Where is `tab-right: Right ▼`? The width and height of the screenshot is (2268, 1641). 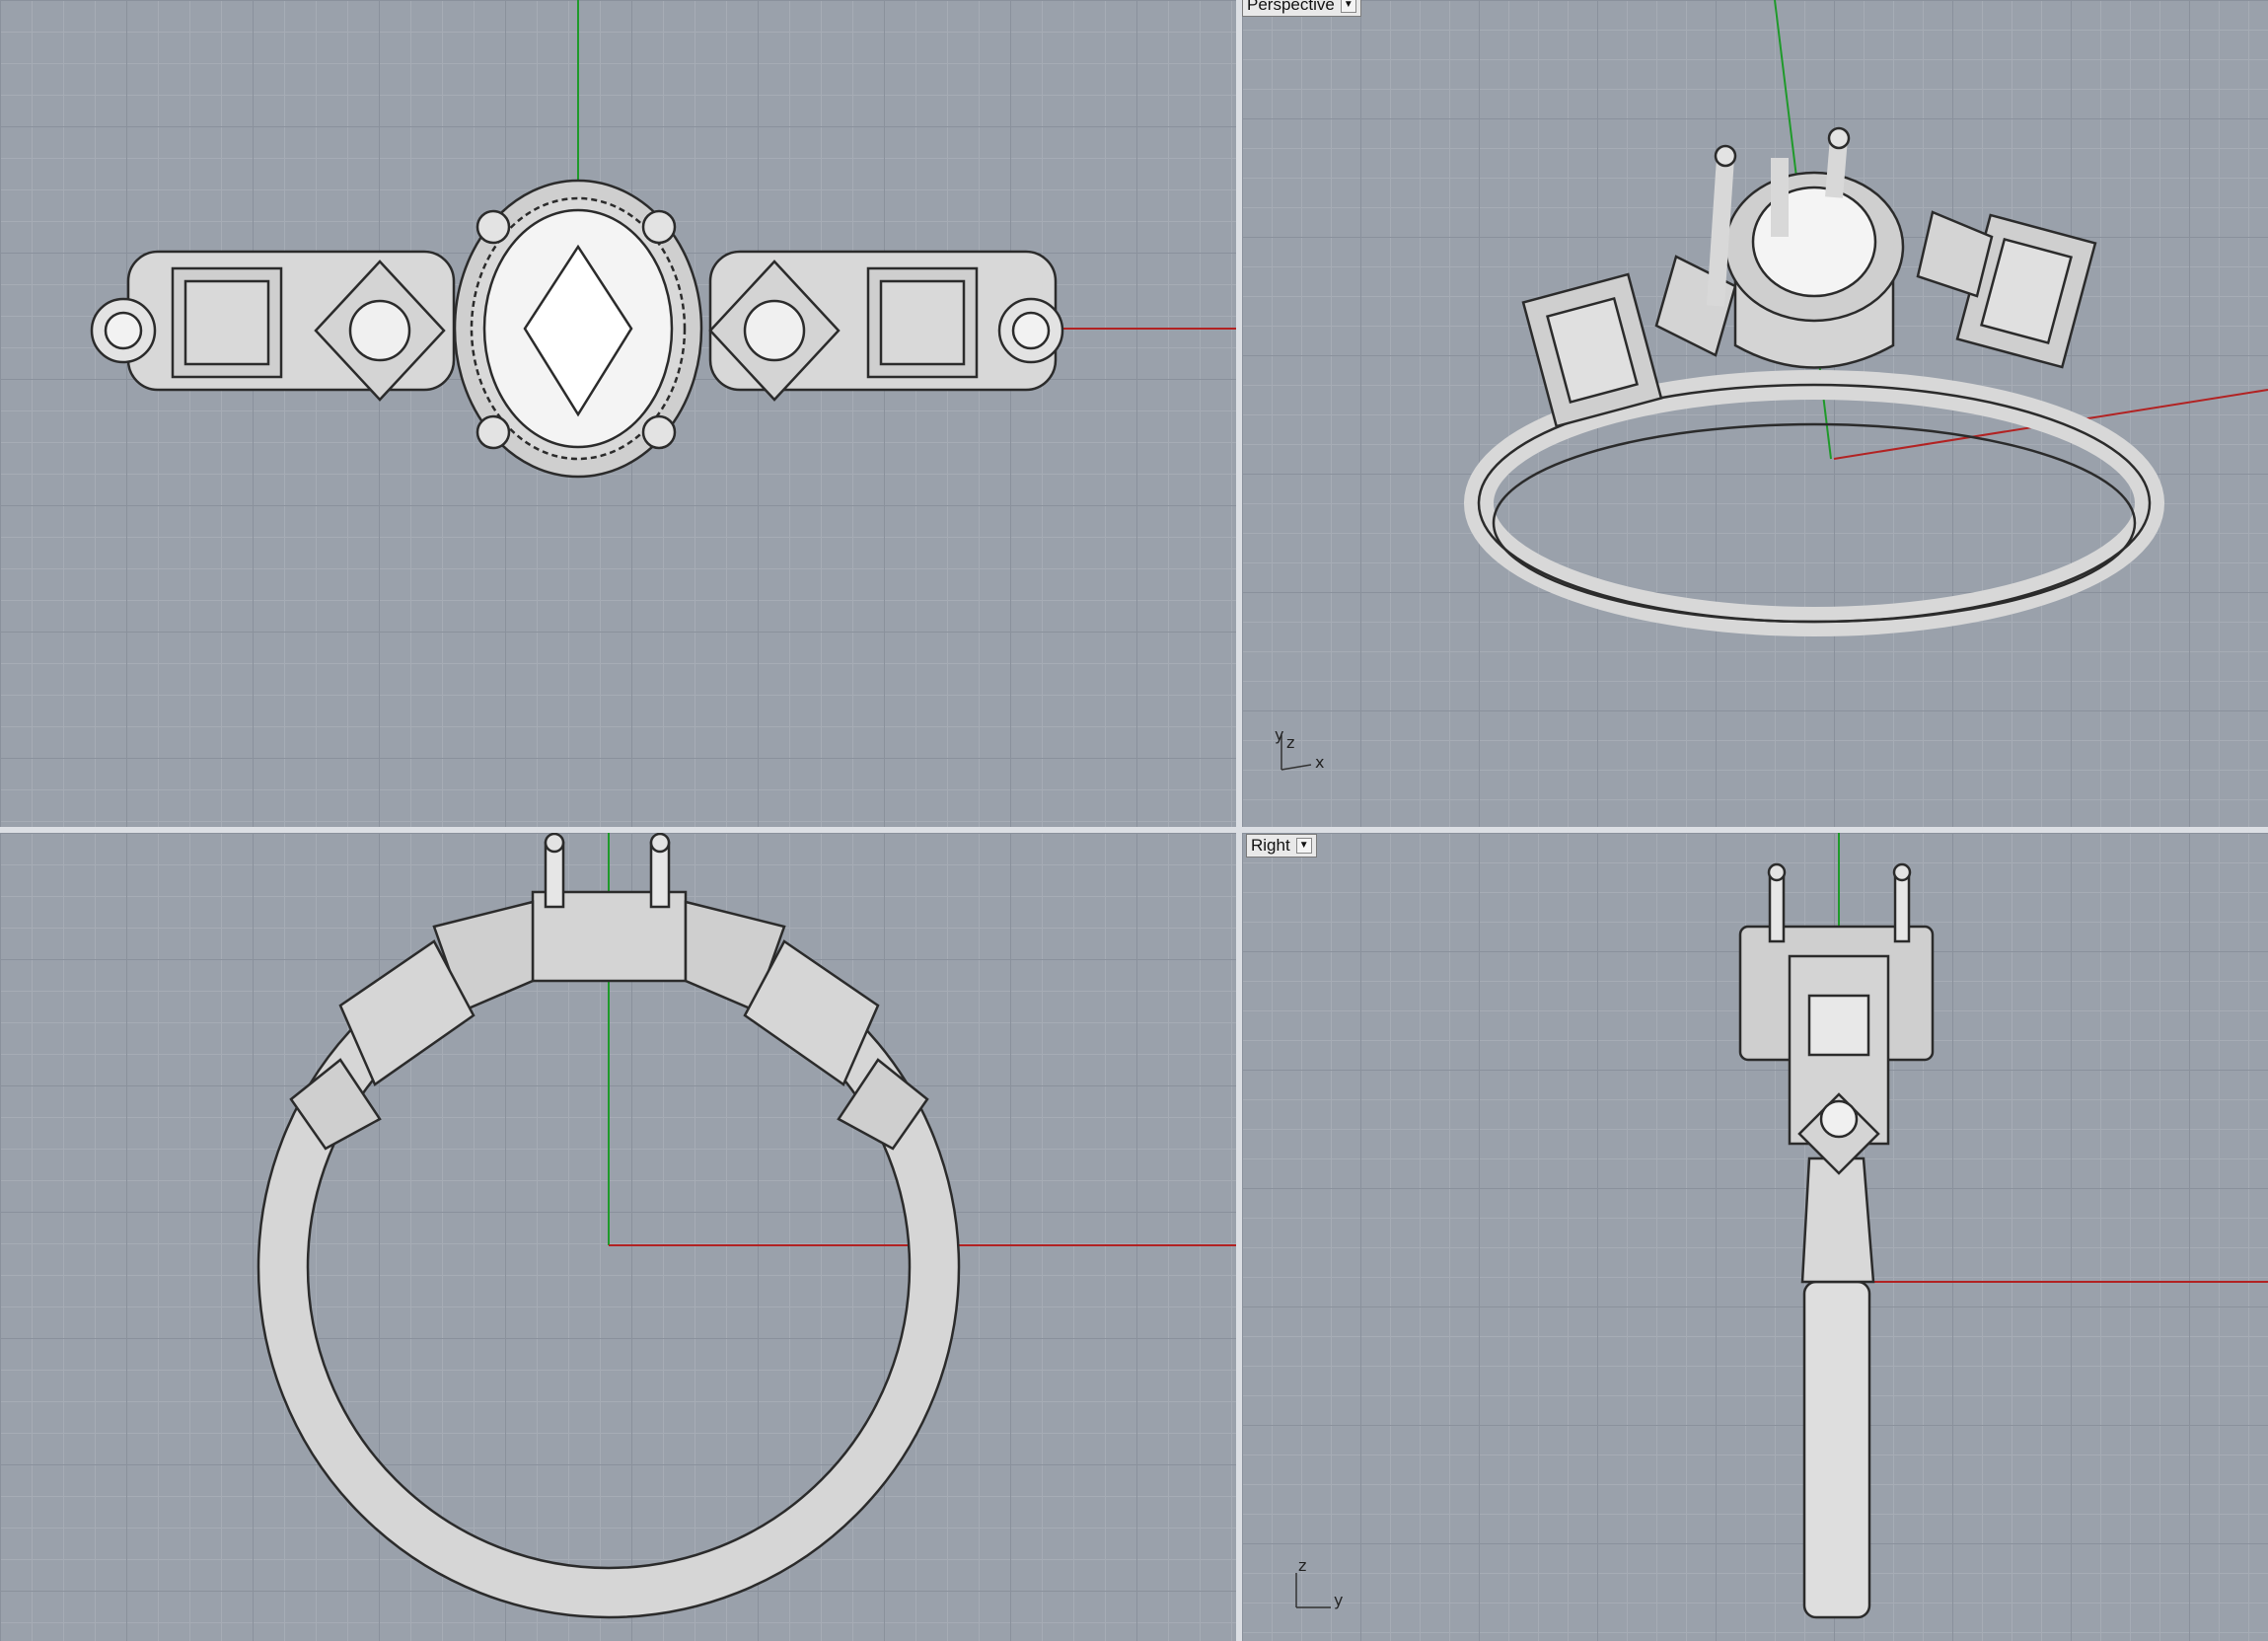
tab-right: Right ▼ is located at coordinates (1281, 846).